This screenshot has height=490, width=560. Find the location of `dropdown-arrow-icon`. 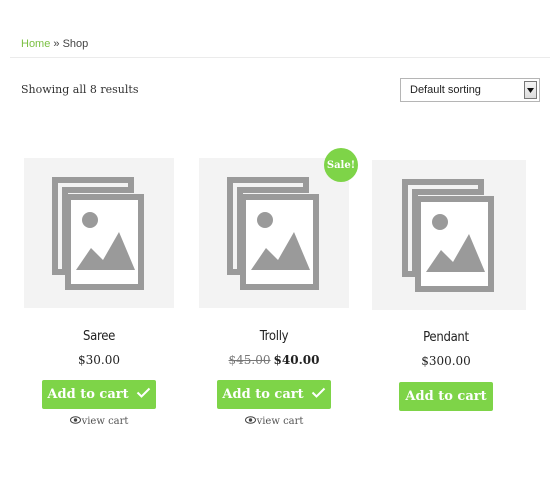

dropdown-arrow-icon is located at coordinates (530, 90).